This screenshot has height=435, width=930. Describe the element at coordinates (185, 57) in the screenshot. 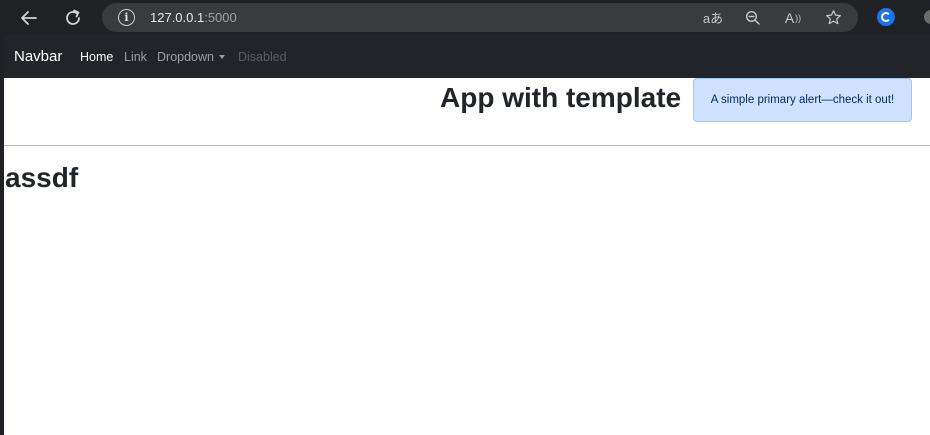

I see `nav-dropdown-label: Dropdown` at that location.